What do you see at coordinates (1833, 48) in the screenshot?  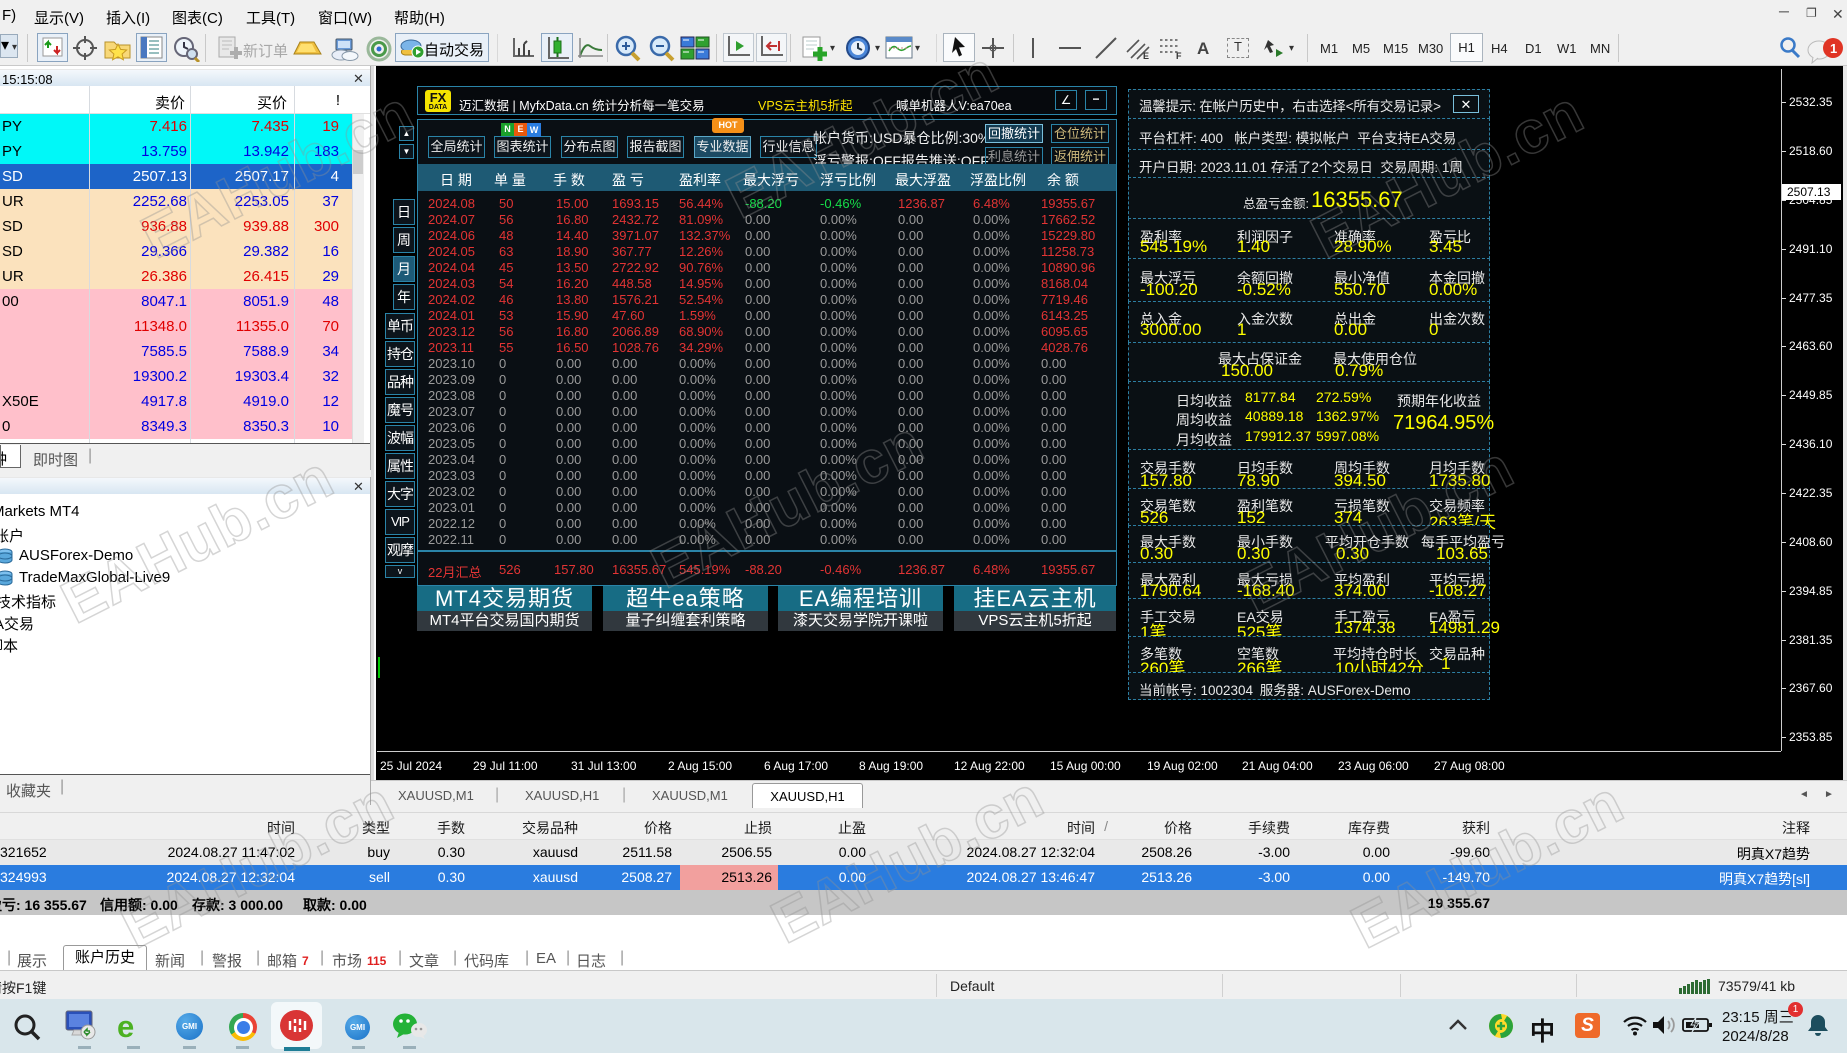 I see `svg-text: 1` at bounding box center [1833, 48].